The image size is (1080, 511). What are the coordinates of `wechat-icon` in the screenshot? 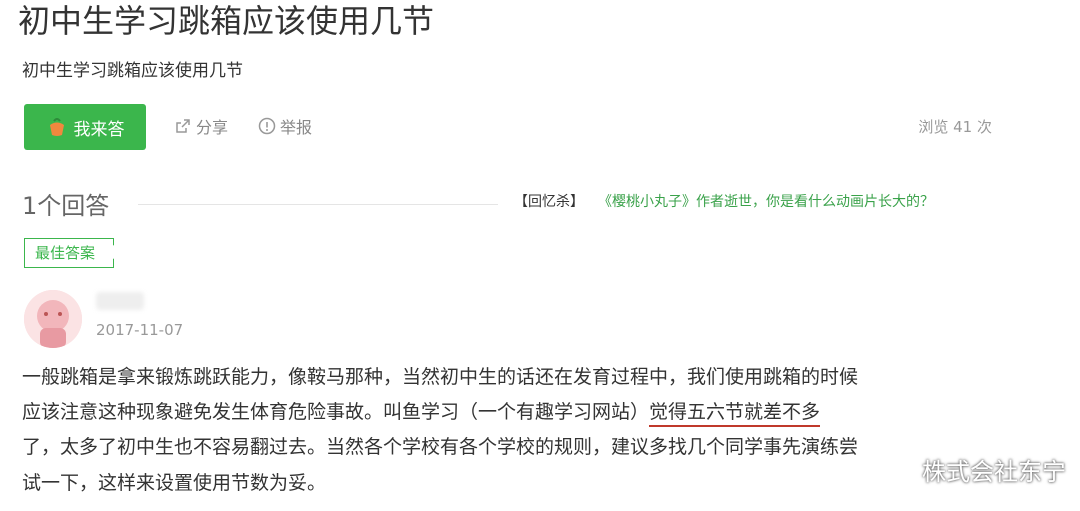 It's located at (899, 469).